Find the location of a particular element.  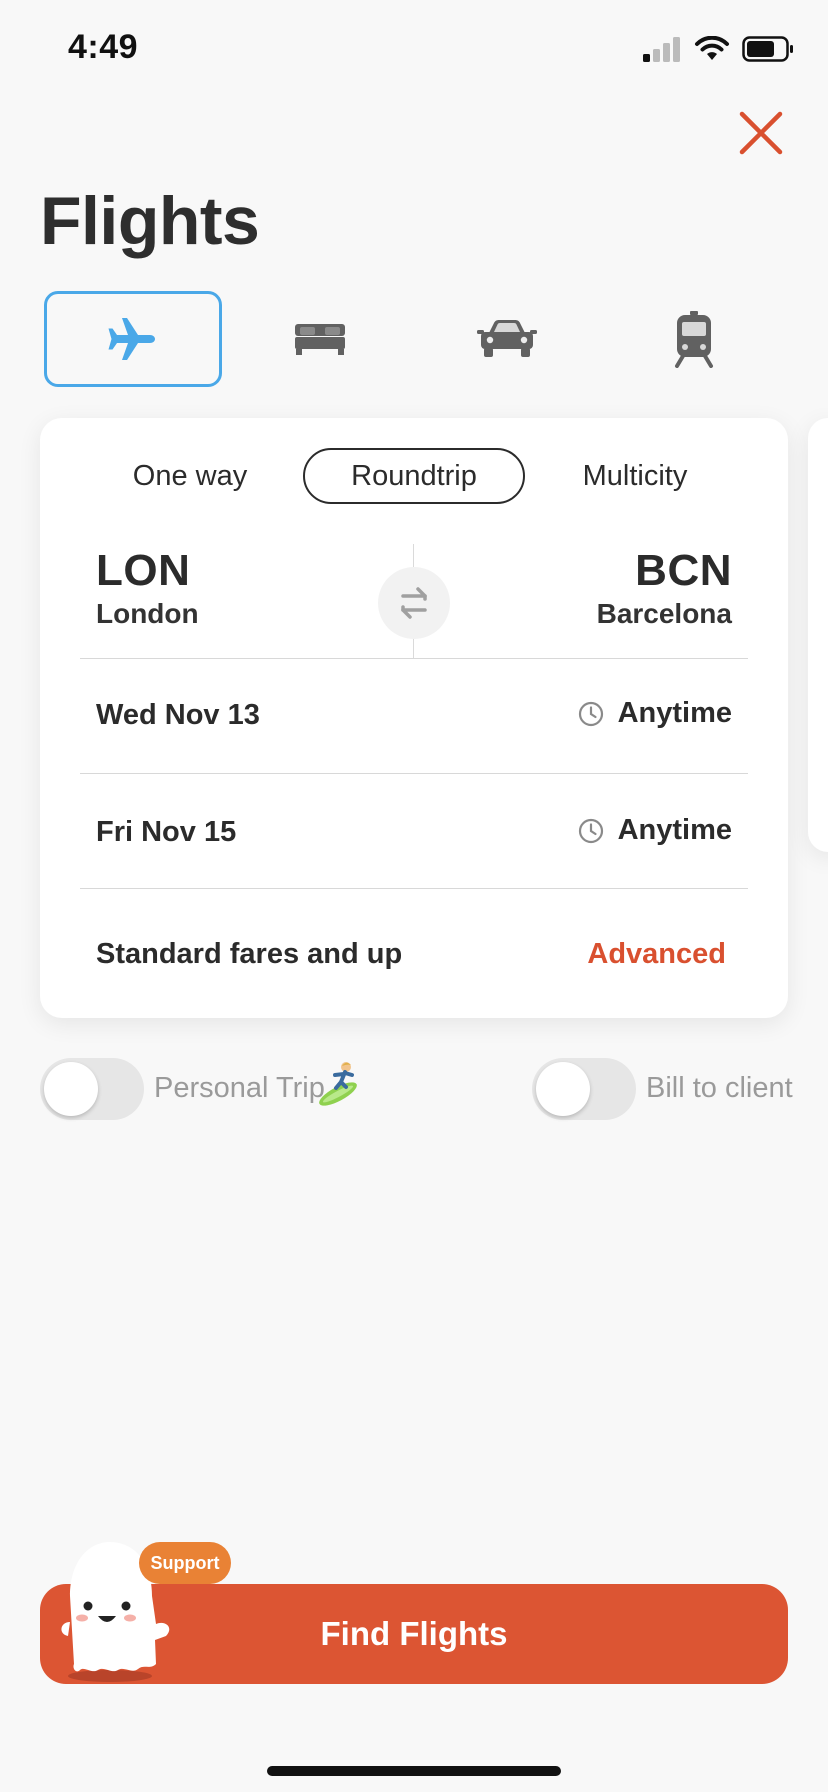

return-time-selector: Anytime is located at coordinates (655, 830).